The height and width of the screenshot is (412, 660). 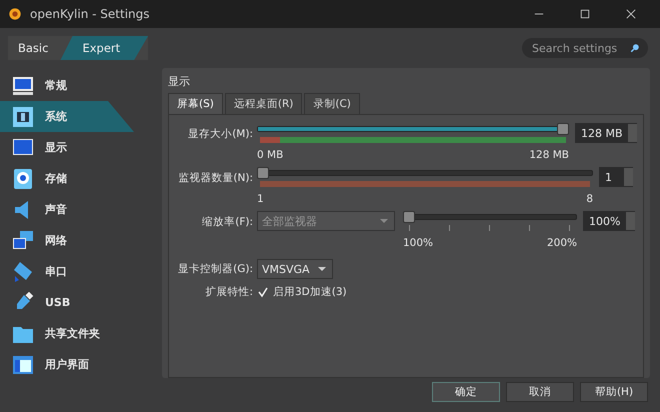 I want to click on network-icon, so click(x=23, y=241).